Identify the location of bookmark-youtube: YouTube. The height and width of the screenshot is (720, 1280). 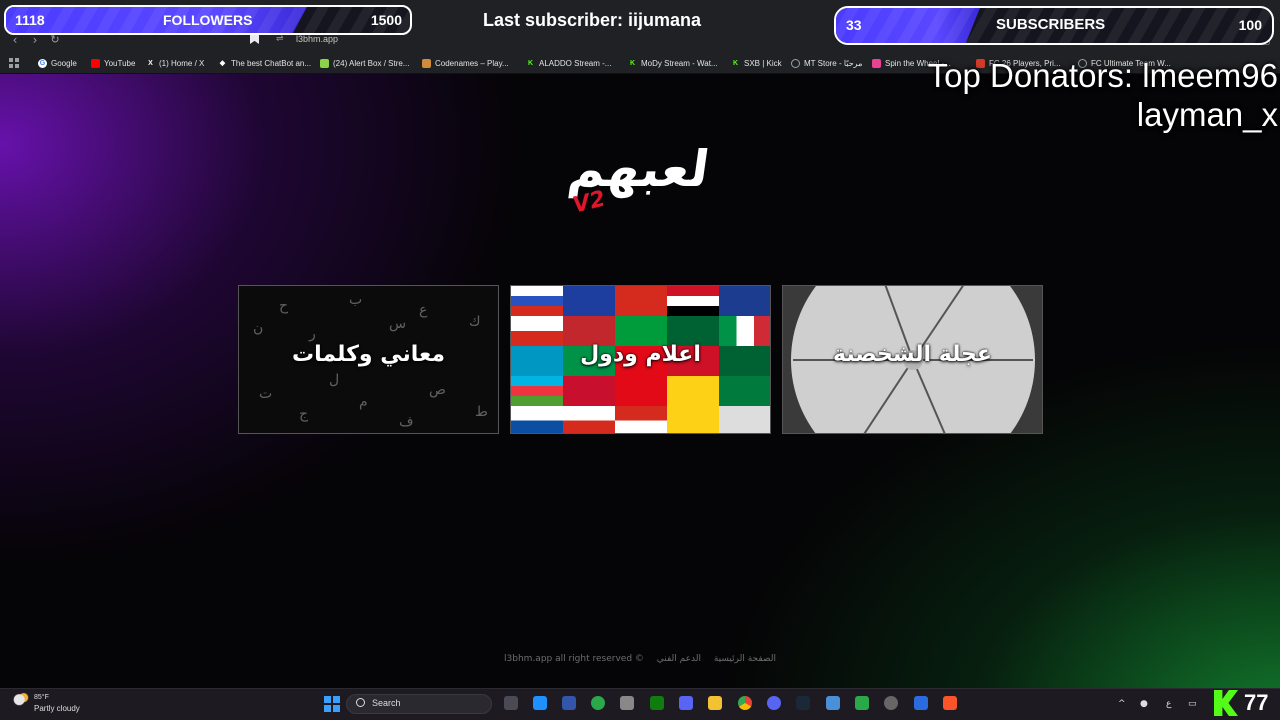
(113, 63).